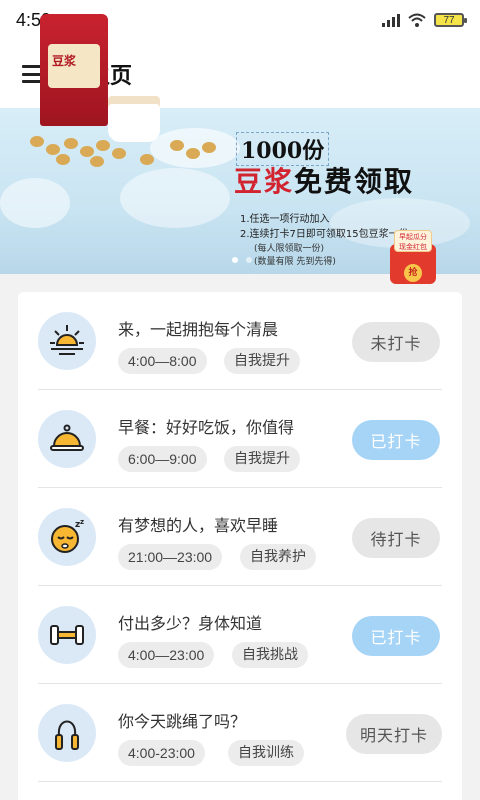 The height and width of the screenshot is (800, 480). Describe the element at coordinates (240, 635) in the screenshot. I see `task-row: 付出多少？身体知道 4:00—23:00 自我挑战 已打卡` at that location.